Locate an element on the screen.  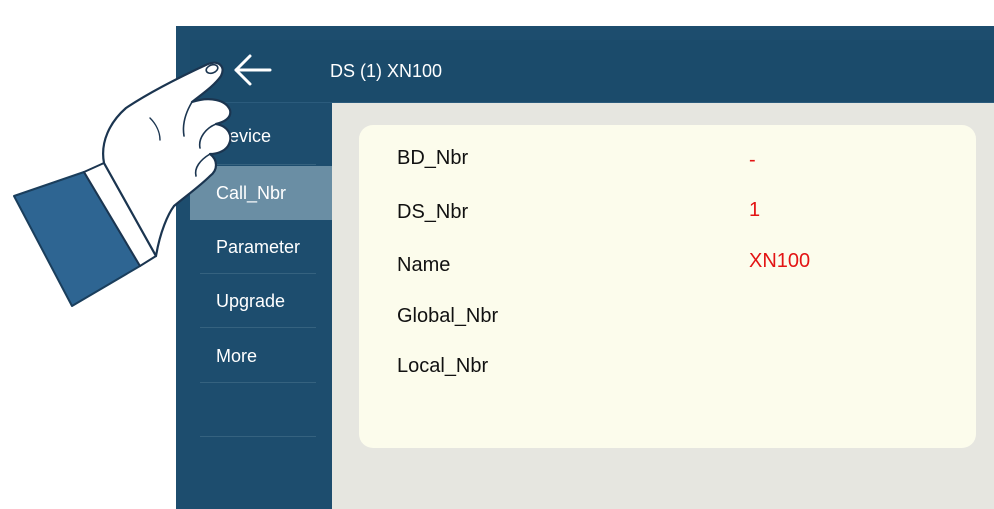
sidebar-item-label: Call_Nbr is located at coordinates (251, 193).